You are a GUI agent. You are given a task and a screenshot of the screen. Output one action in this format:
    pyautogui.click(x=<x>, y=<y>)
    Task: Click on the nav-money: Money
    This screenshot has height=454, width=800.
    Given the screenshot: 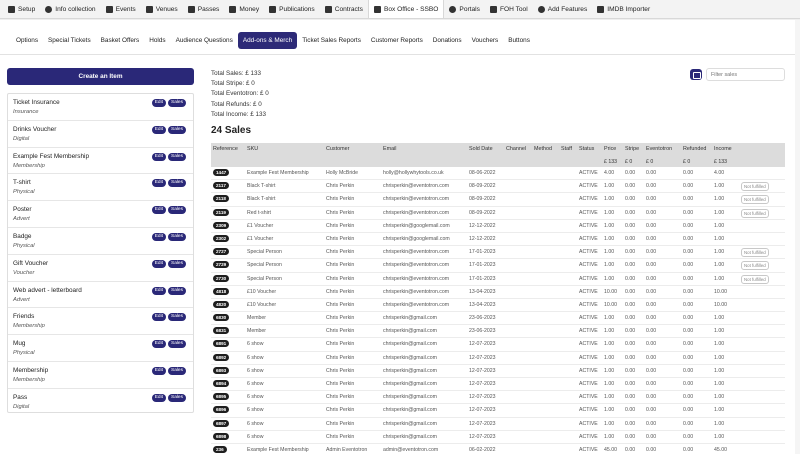 What is the action you would take?
    pyautogui.click(x=244, y=9)
    